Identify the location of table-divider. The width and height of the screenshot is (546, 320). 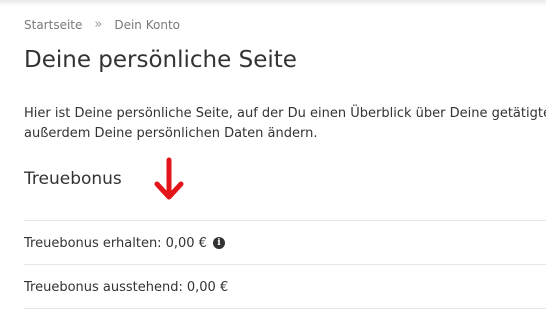
(285, 314).